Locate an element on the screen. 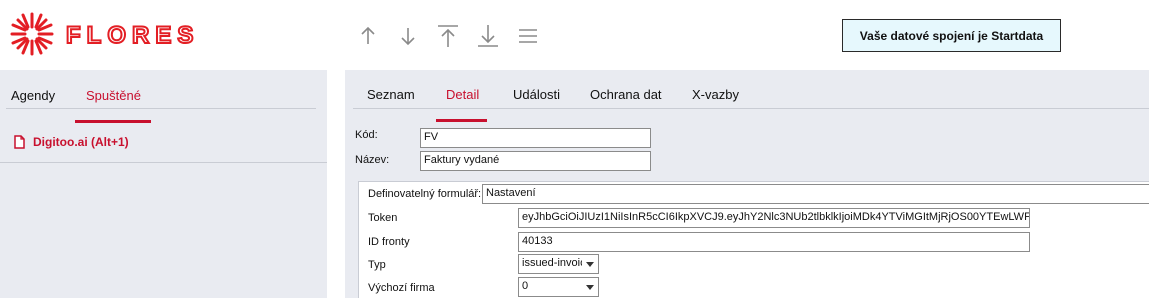 This screenshot has height=298, width=1149. move-to-top-icon is located at coordinates (448, 36).